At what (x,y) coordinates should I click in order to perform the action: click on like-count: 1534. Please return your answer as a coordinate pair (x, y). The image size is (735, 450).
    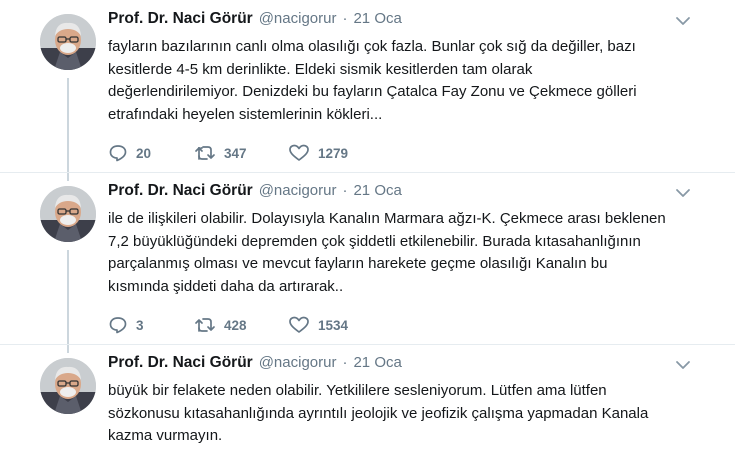
    Looking at the image, I should click on (333, 325).